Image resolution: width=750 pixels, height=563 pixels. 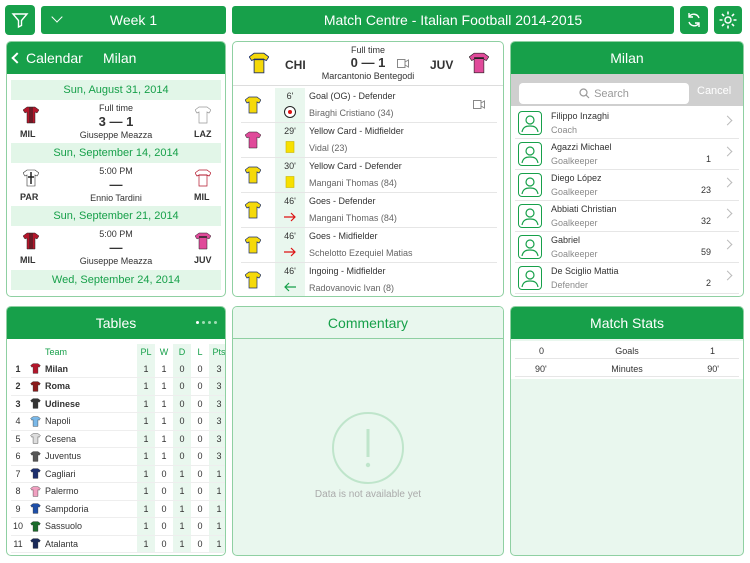 I want to click on w-cell: 0, so click(x=164, y=526).